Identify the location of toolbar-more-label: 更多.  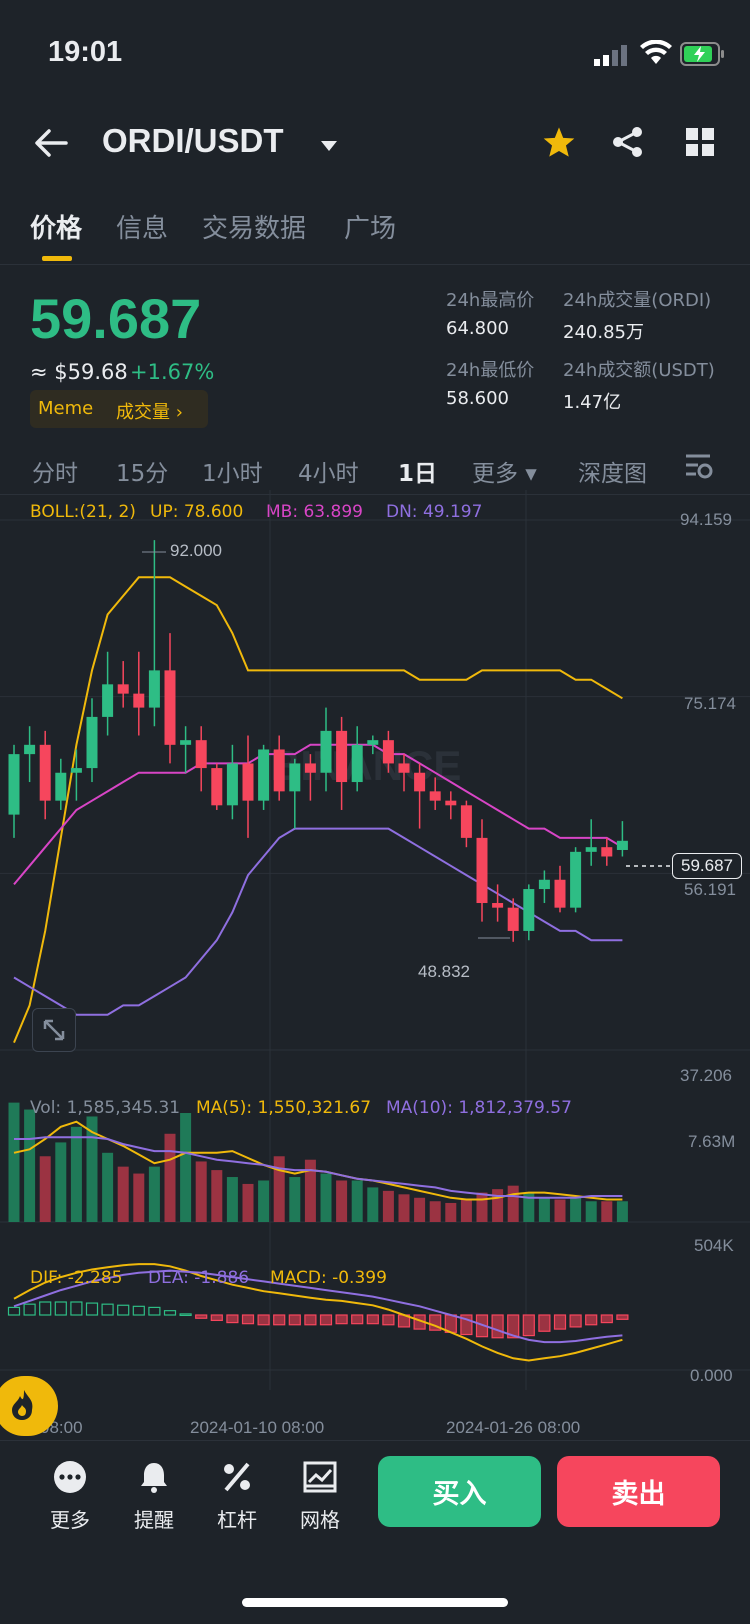
(70, 1520).